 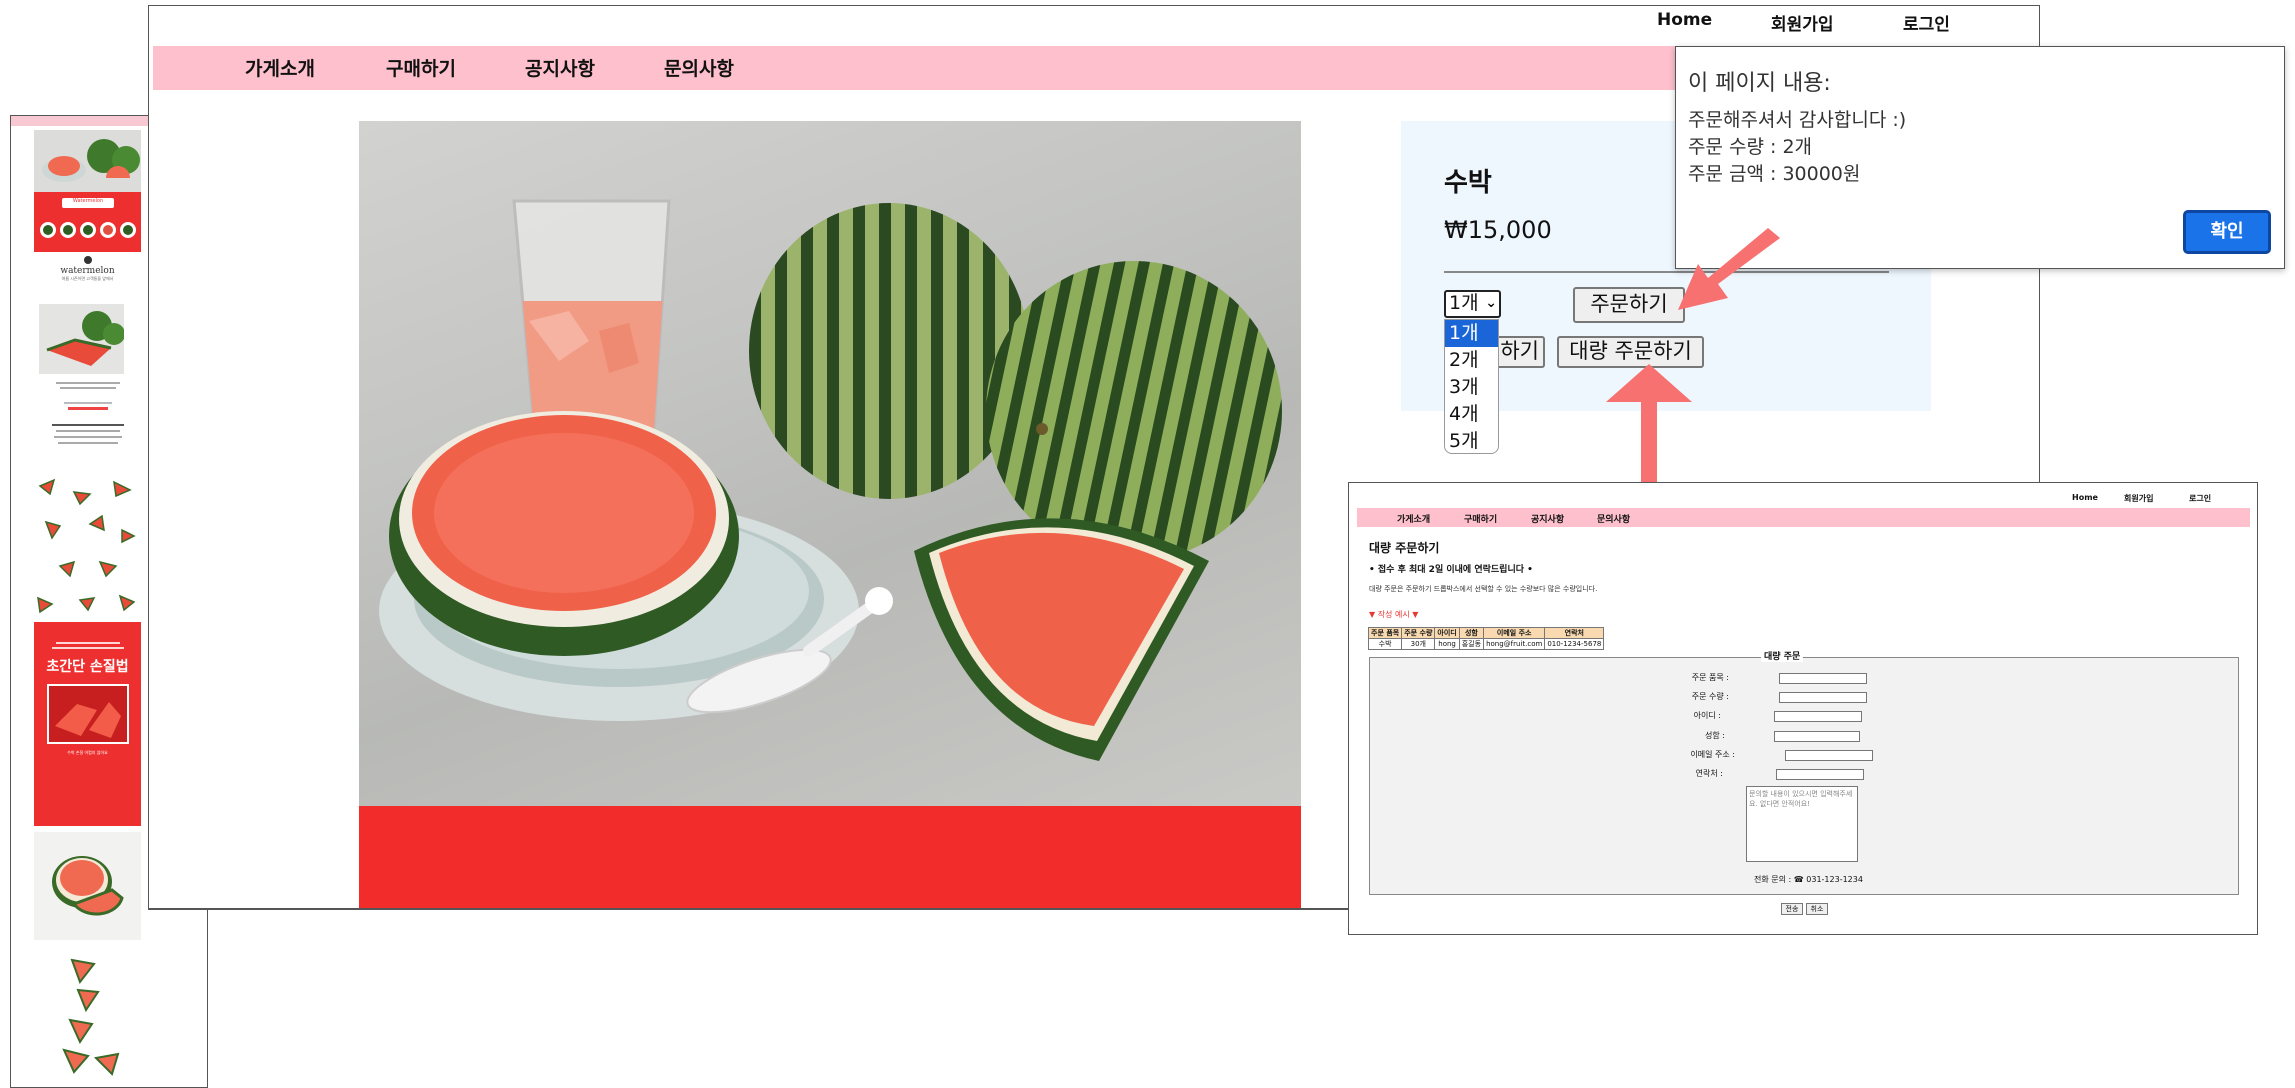 What do you see at coordinates (1829, 755) in the screenshot?
I see `email-input` at bounding box center [1829, 755].